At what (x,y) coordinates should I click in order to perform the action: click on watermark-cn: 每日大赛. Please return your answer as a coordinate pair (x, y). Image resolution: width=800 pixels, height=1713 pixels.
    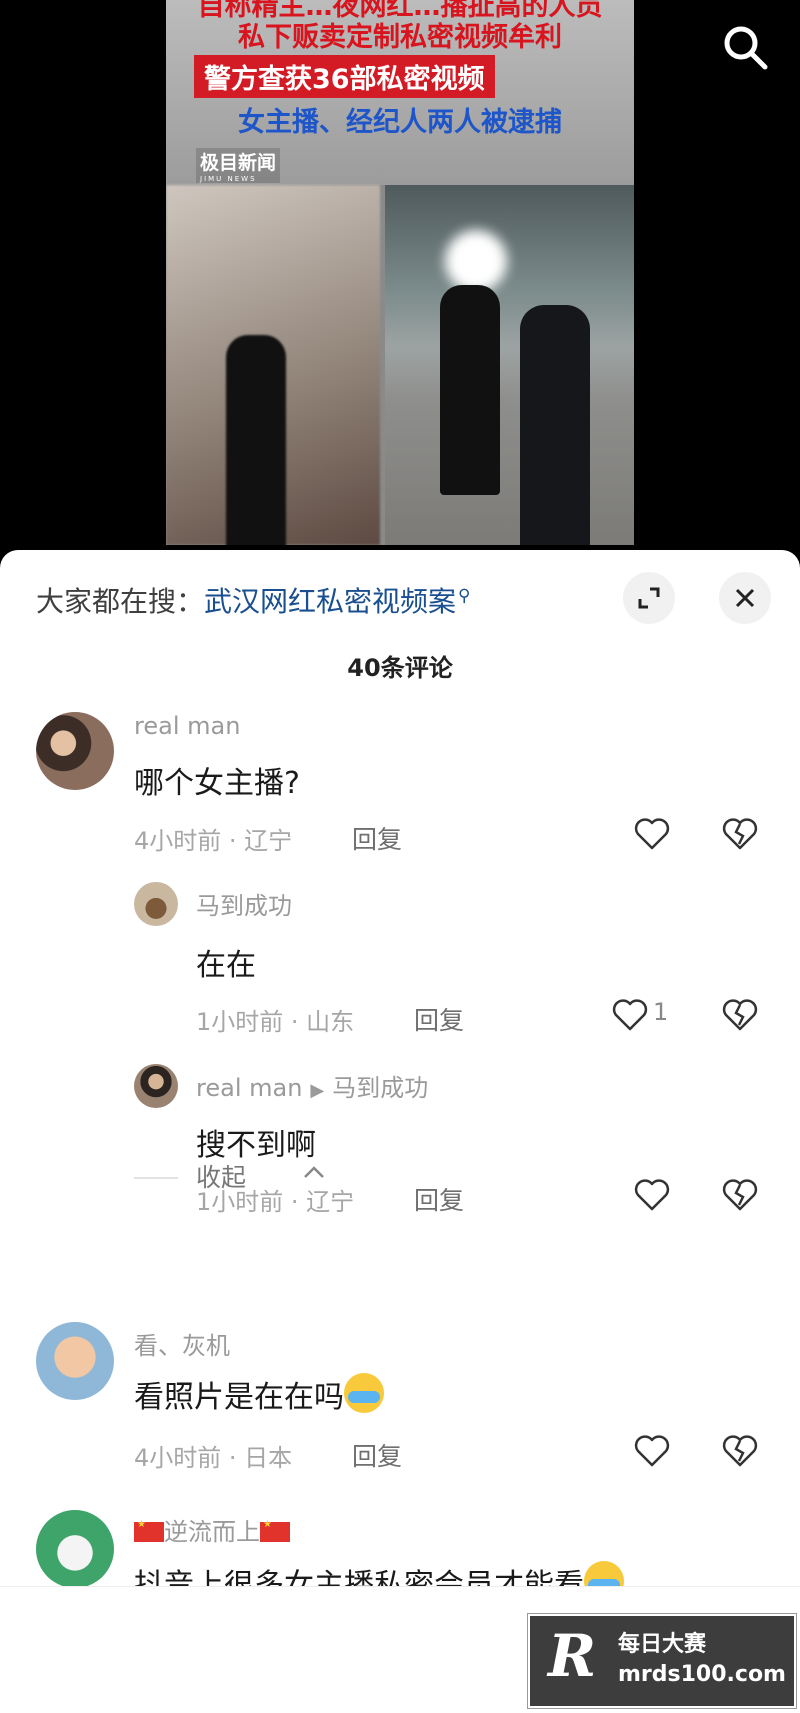
    Looking at the image, I should click on (662, 1644).